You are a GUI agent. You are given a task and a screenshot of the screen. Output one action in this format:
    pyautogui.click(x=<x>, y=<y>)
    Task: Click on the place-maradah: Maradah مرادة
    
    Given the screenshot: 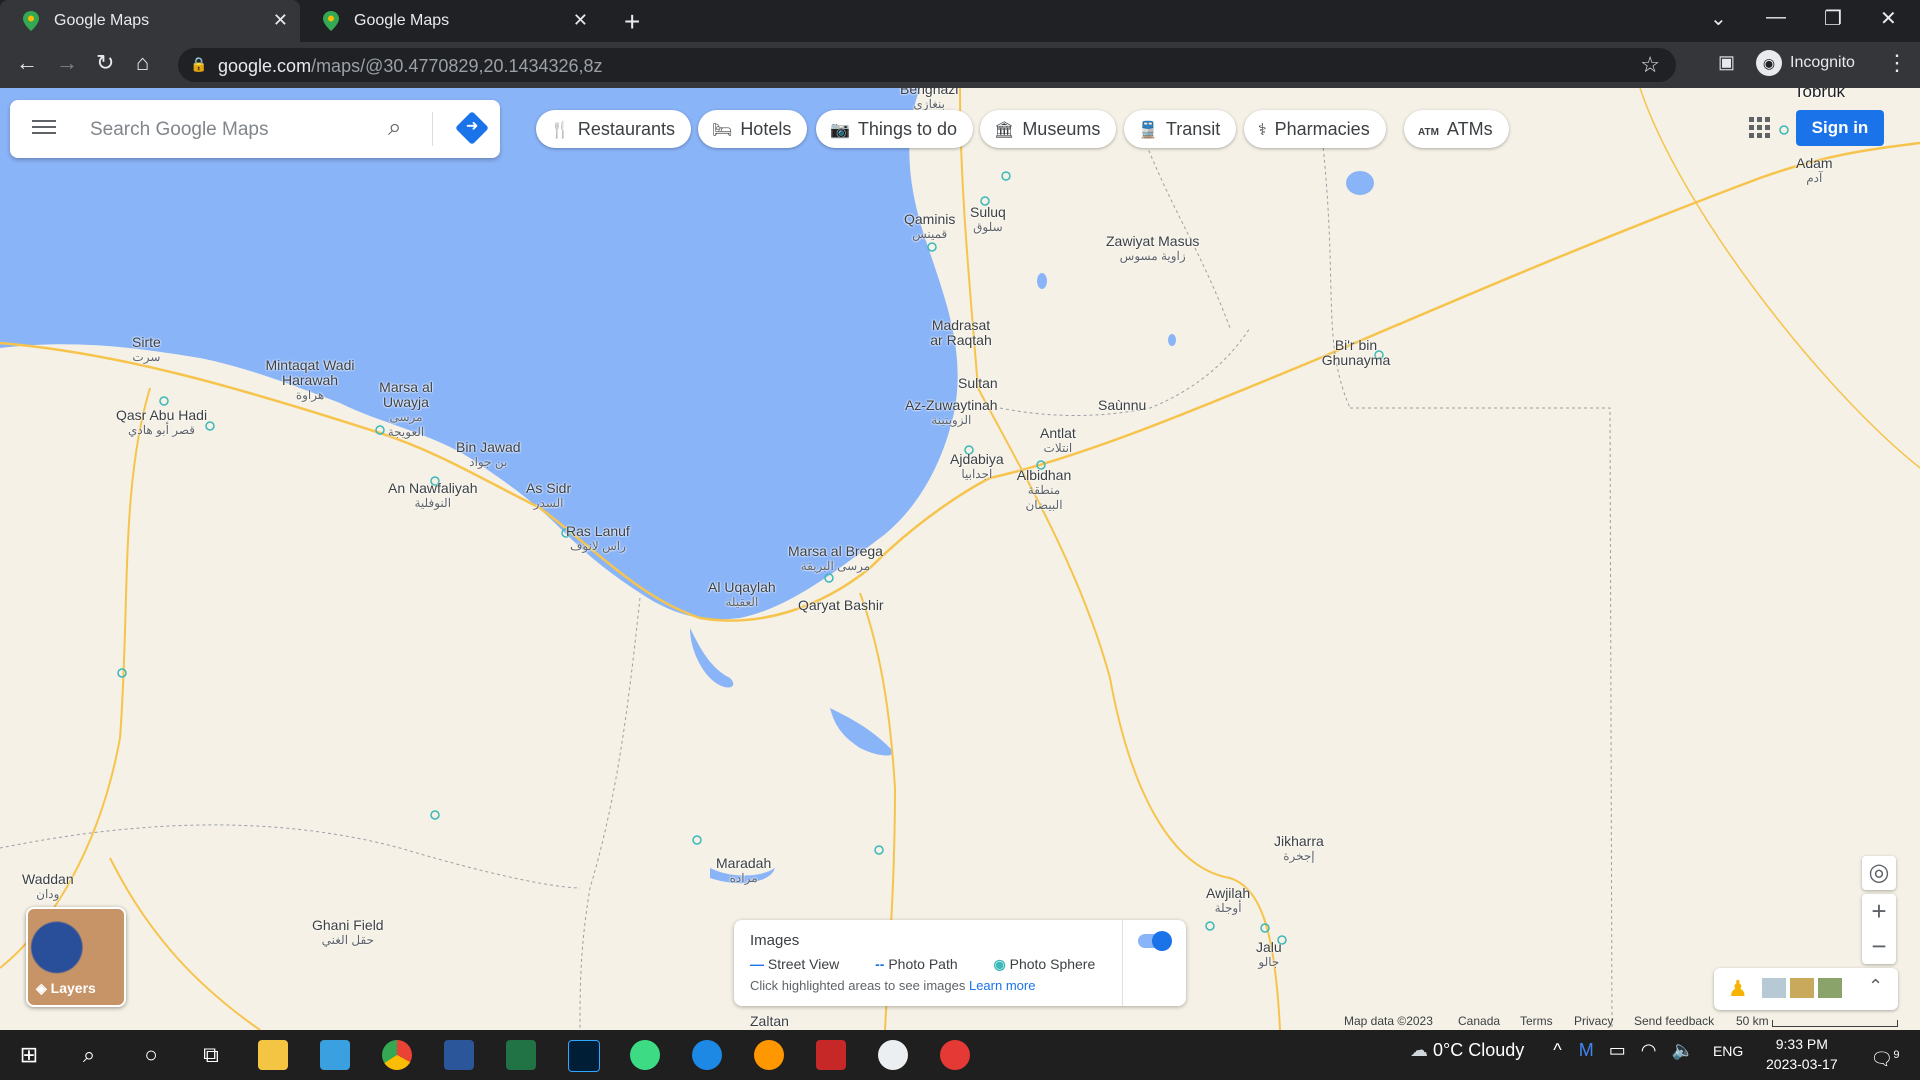 What is the action you would take?
    pyautogui.click(x=743, y=871)
    